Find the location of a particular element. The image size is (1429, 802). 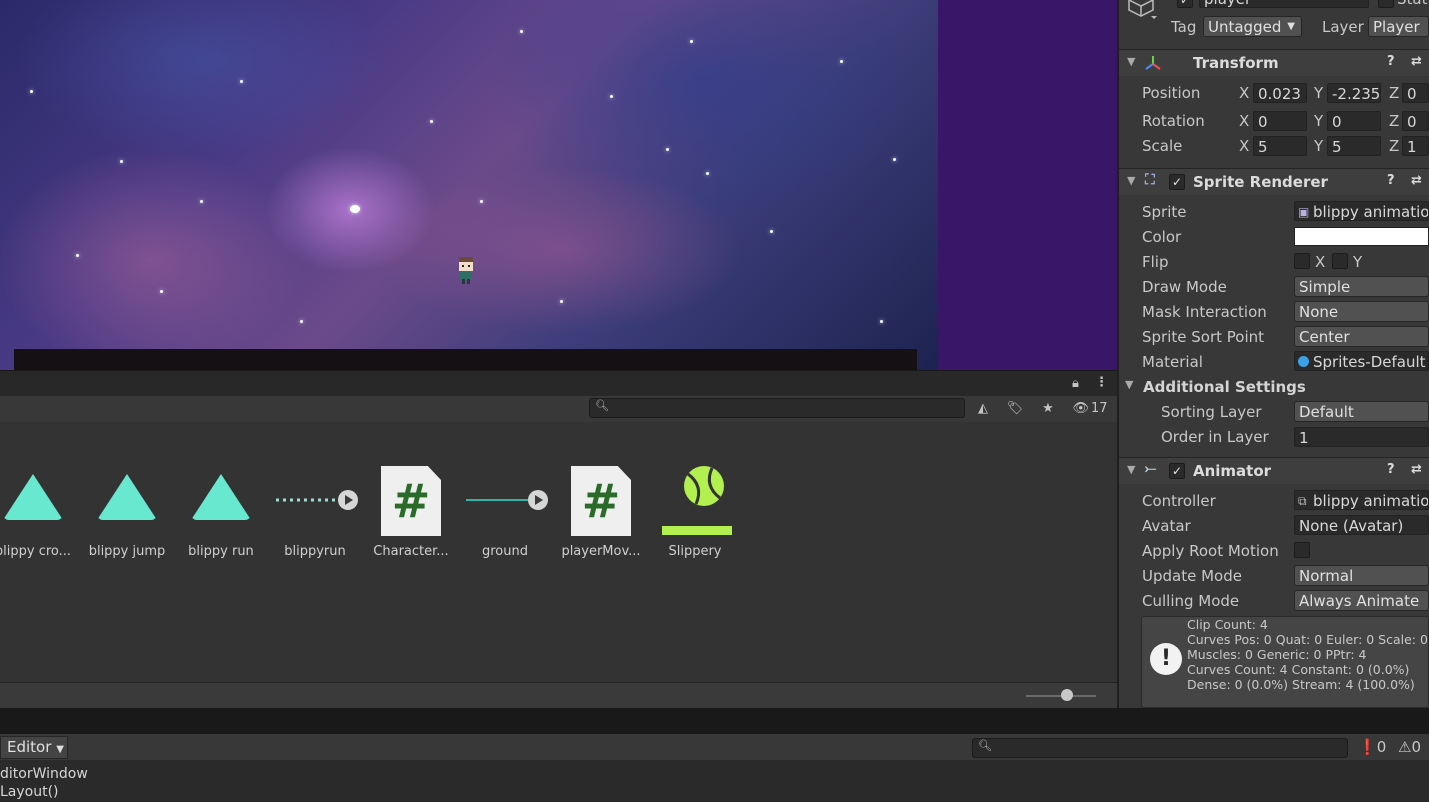

csharp-script-icon: # is located at coordinates (411, 501).